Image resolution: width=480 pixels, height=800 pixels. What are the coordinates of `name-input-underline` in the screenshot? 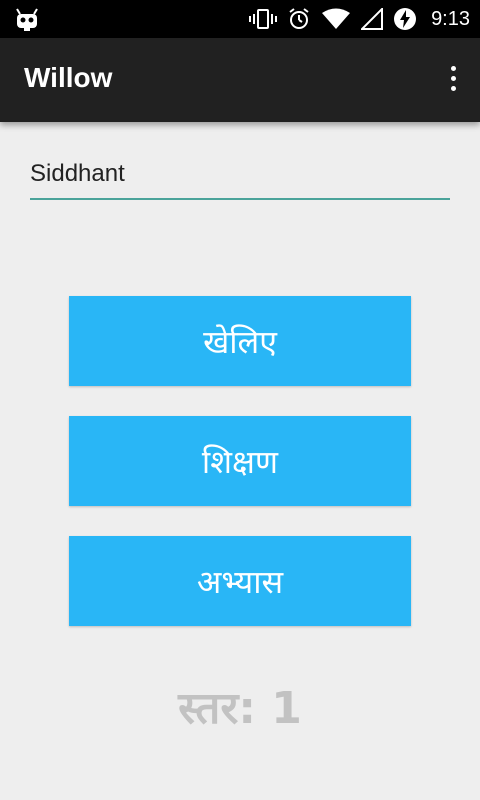 It's located at (240, 199).